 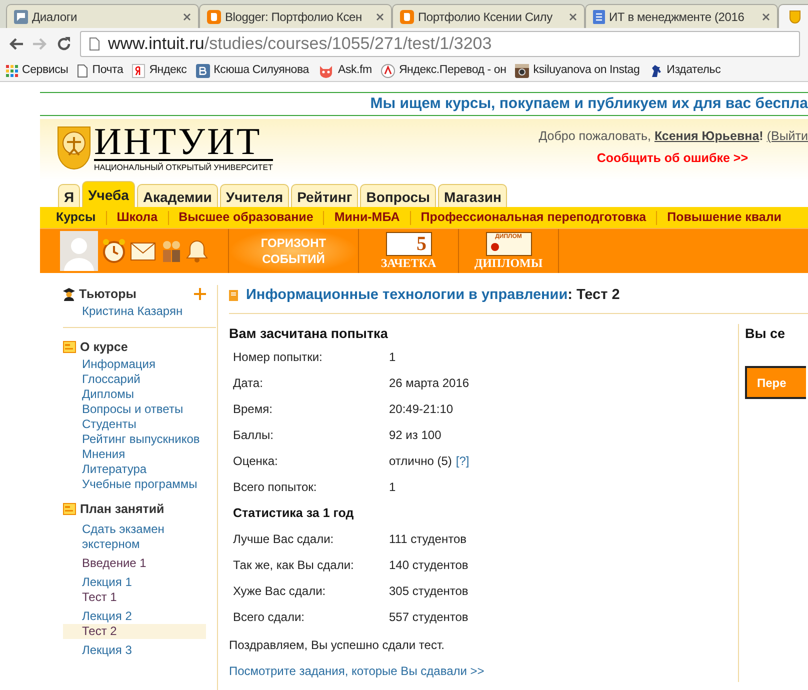 What do you see at coordinates (586, 71) in the screenshot?
I see `bookmark-link: ksiluyanova on Instag` at bounding box center [586, 71].